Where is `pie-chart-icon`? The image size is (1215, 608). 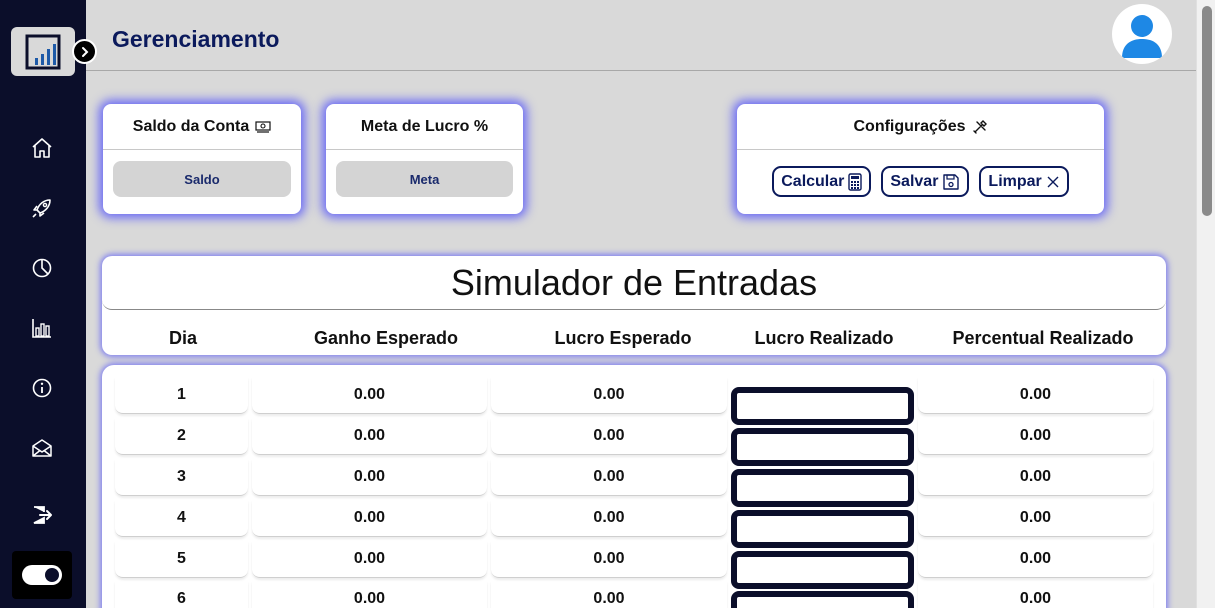 pie-chart-icon is located at coordinates (42, 268).